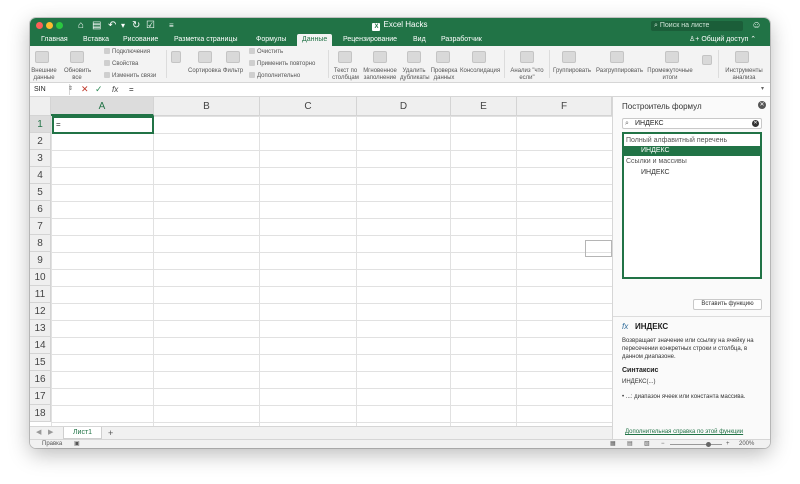  Describe the element at coordinates (415, 75) in the screenshot. I see `remove-duplicates-button: Удалить дубликаты` at that location.